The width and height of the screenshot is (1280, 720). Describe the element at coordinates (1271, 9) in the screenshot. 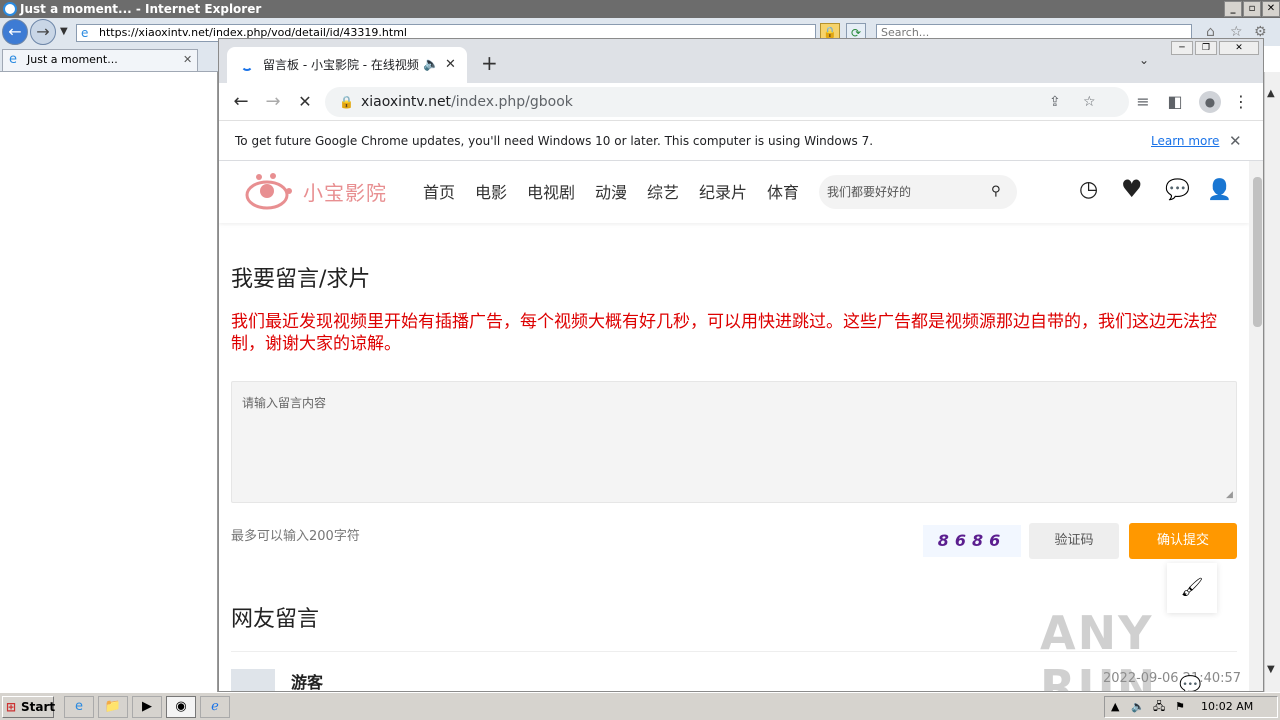

I see `ie-close-button: ✕` at that location.